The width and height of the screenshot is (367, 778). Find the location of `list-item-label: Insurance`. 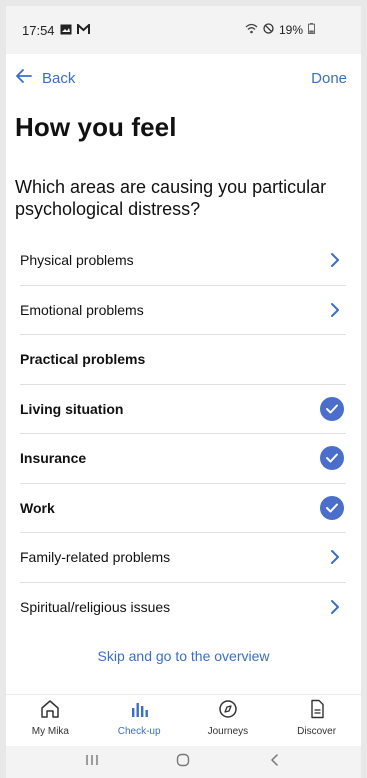

list-item-label: Insurance is located at coordinates (53, 458).